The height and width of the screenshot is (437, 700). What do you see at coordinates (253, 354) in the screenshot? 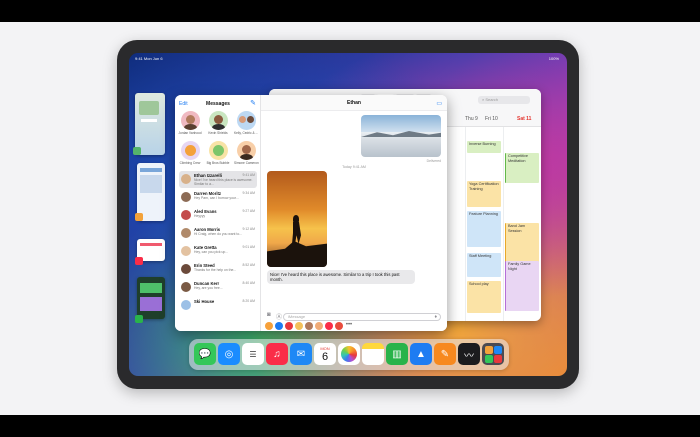
I see `reminders-icon: ☰` at bounding box center [253, 354].